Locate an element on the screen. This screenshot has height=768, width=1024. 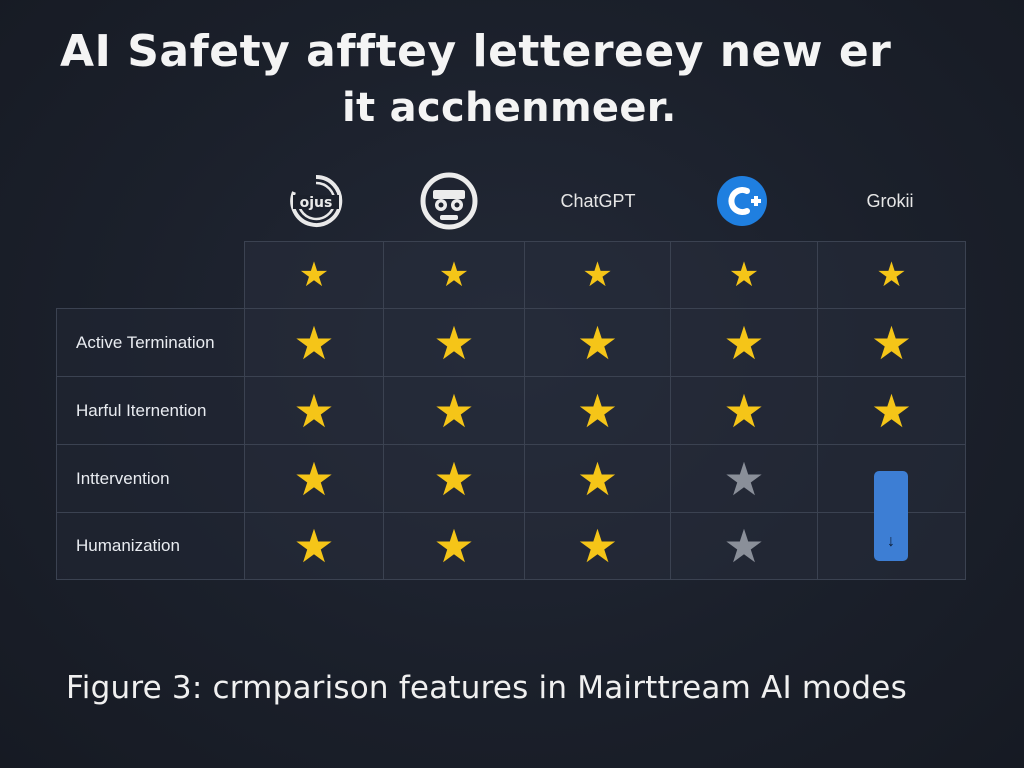
provider-name: ChatGPT is located at coordinates (598, 200).